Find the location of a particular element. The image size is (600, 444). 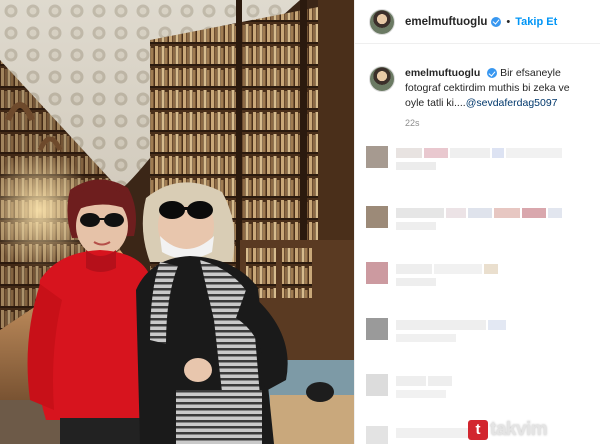

header-username: emelmuftuoglu is located at coordinates (446, 22).